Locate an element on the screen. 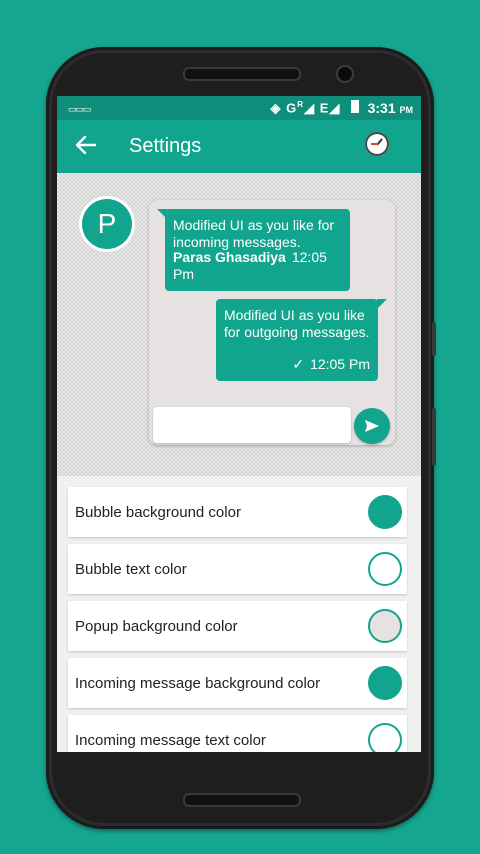 This screenshot has height=854, width=480. navigation-bar is located at coordinates (239, 759).